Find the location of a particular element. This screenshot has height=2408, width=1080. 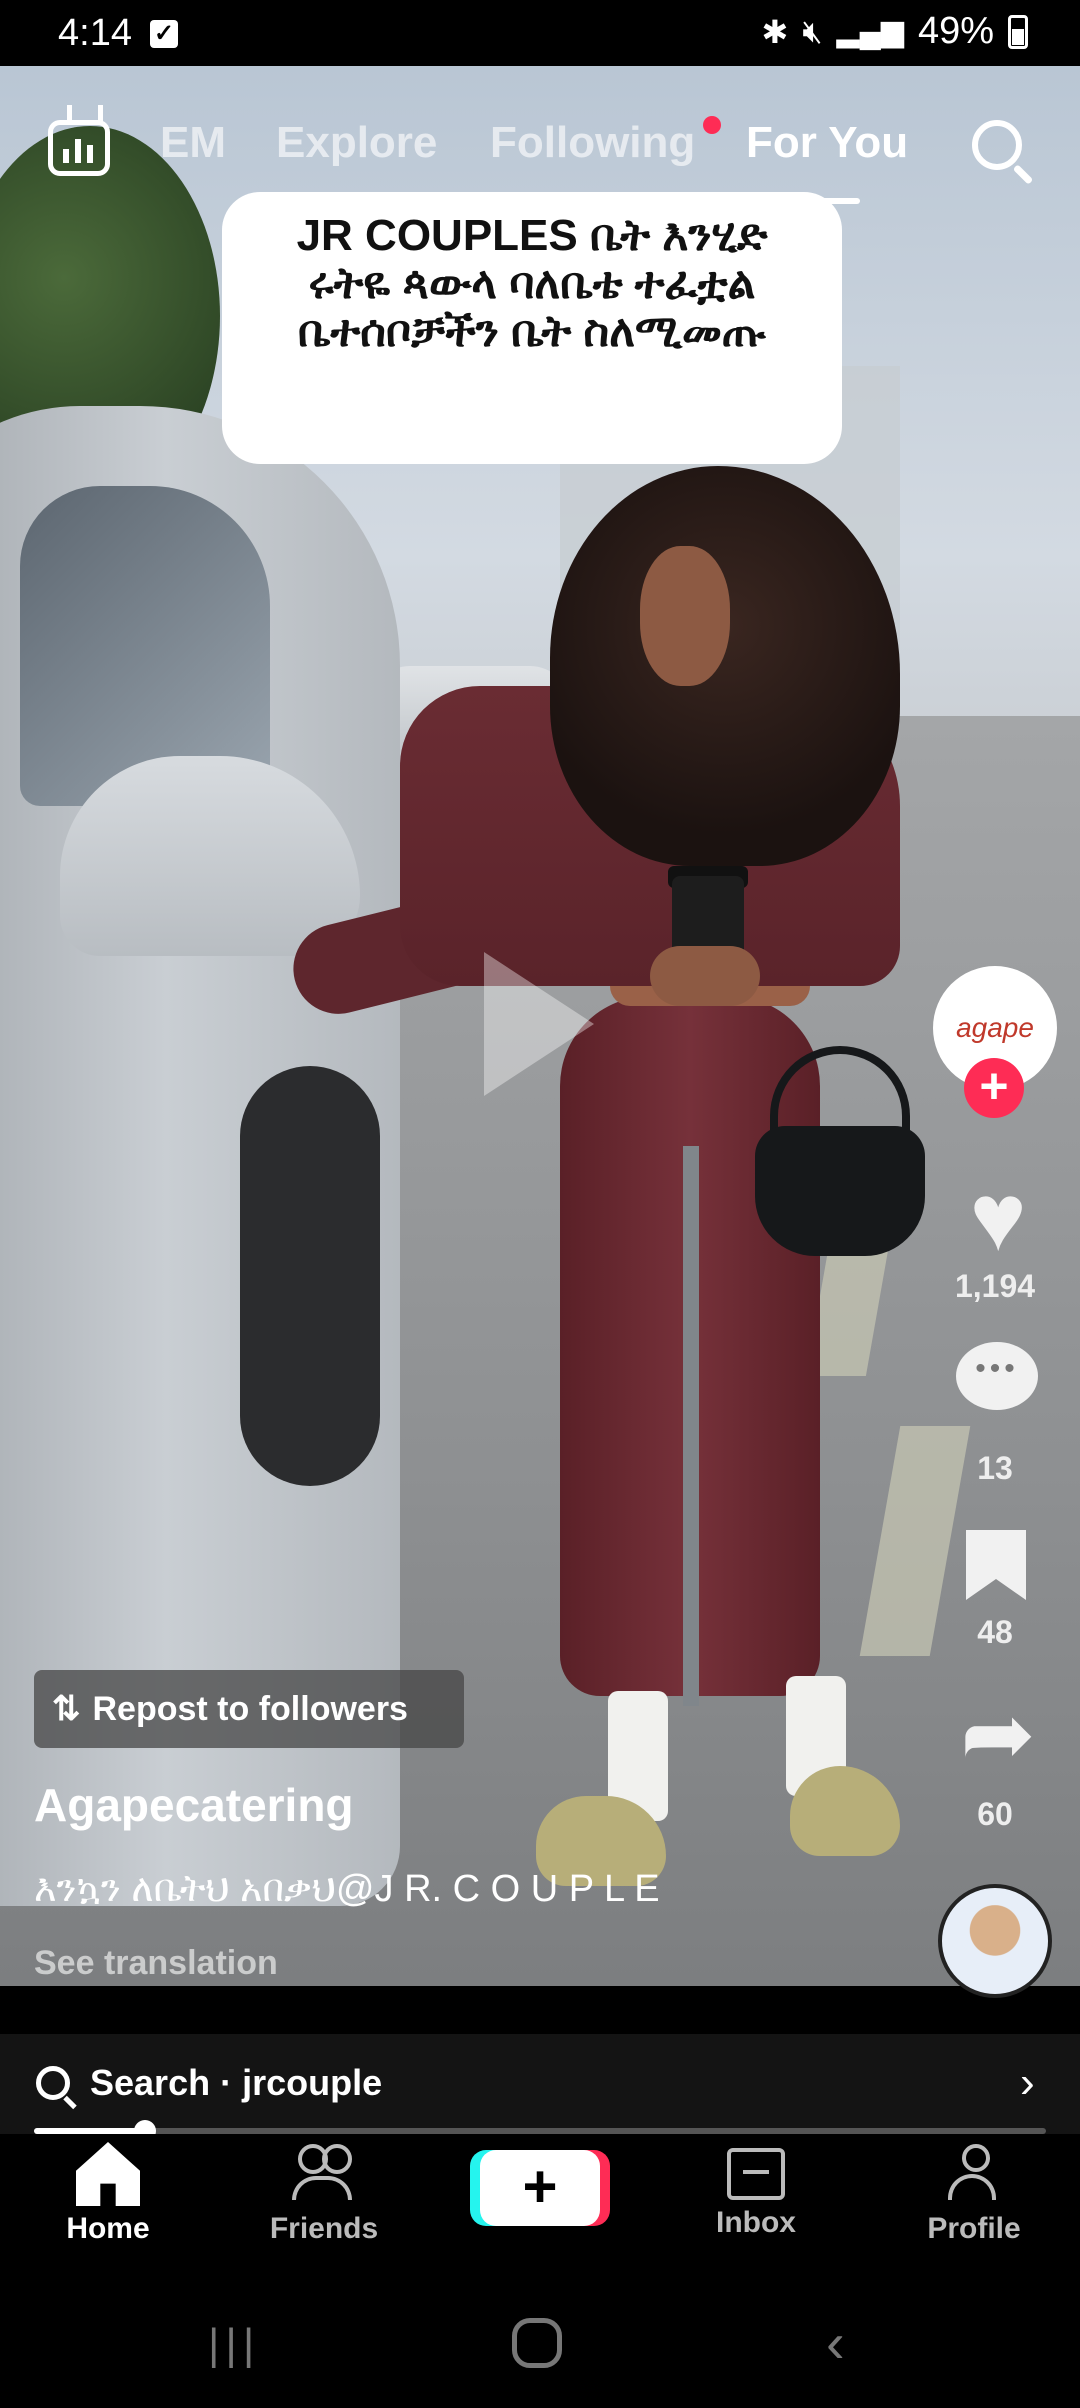

status-right-cluster: ✱ 🔇︎ ▂▄▆ 49% is located at coordinates (895, 31).